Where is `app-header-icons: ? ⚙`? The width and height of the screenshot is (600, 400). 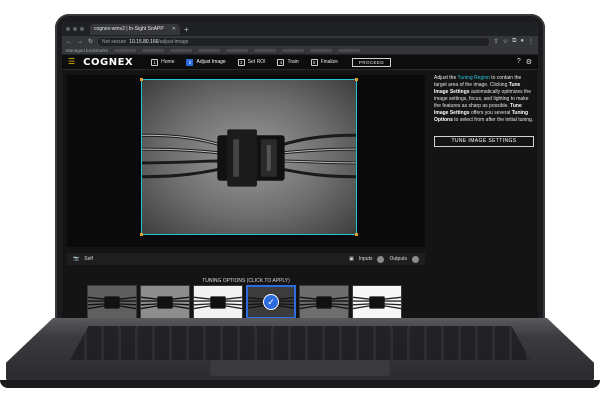
app-header-icons: ? ⚙ is located at coordinates (524, 62).